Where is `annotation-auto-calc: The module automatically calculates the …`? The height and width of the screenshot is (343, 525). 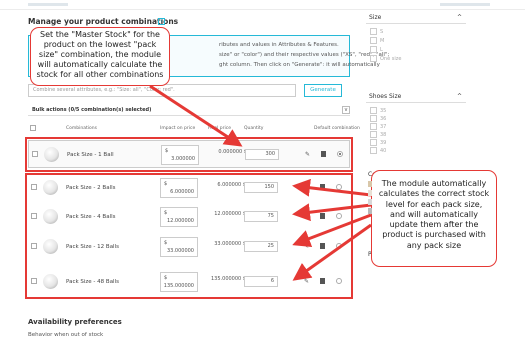
annotation-auto-calc: The module automatically calculates the … is located at coordinates (434, 218).